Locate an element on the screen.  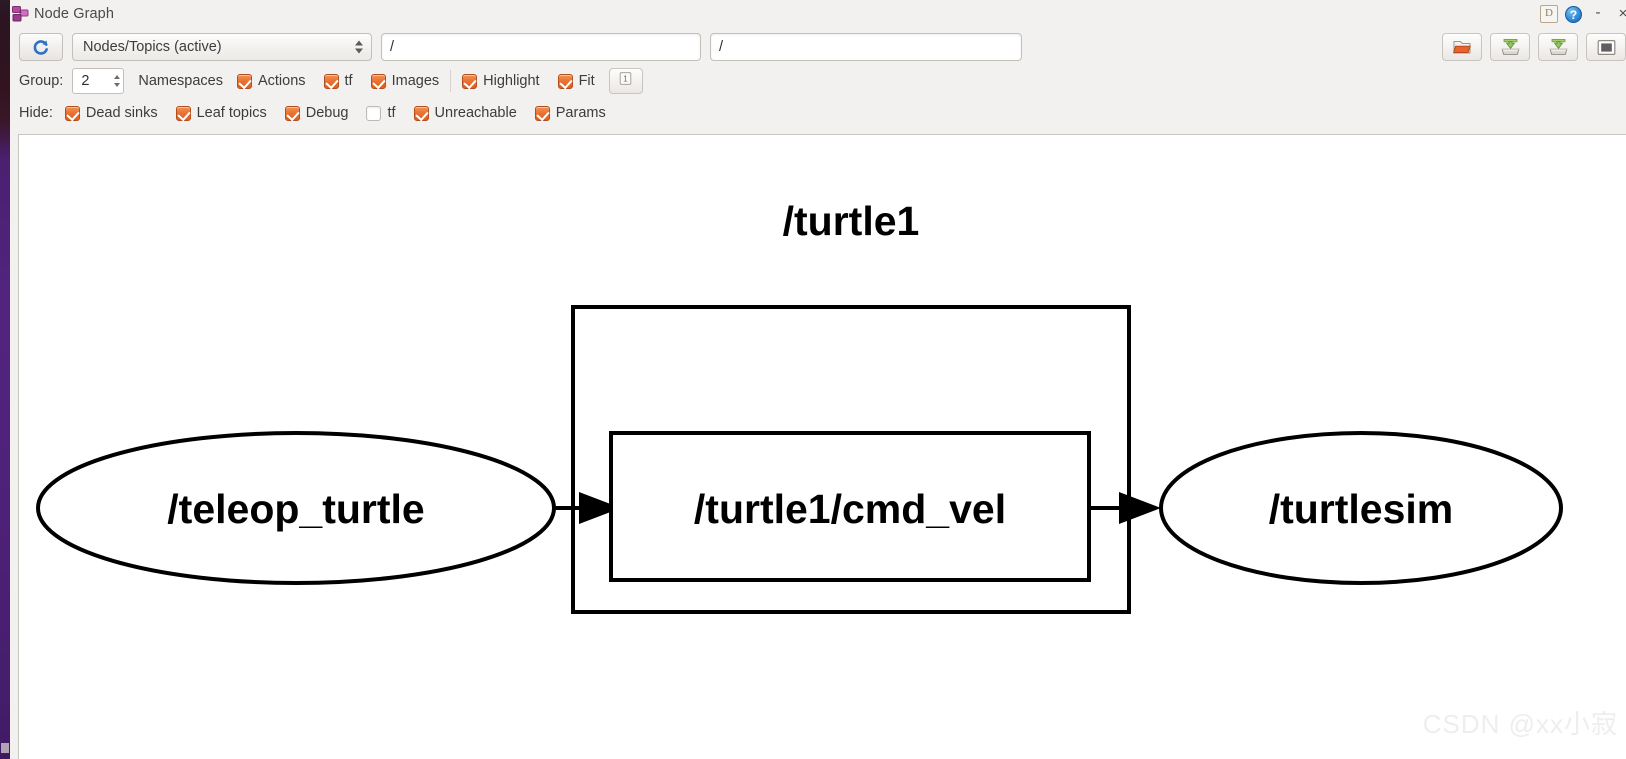
fit-view-icon is located at coordinates (1606, 47).